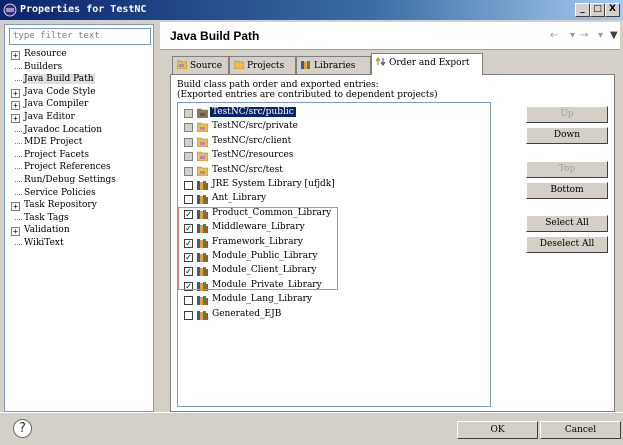 This screenshot has width=623, height=445. I want to click on tree-item-label: MDE Project, so click(53, 142).